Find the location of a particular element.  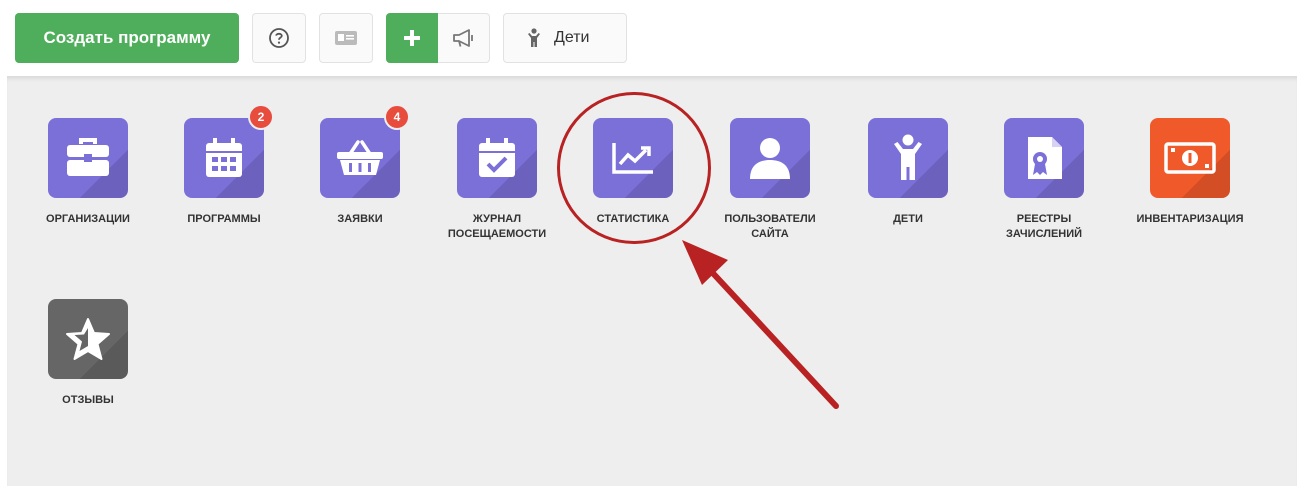

briefcase-icon is located at coordinates (88, 157).